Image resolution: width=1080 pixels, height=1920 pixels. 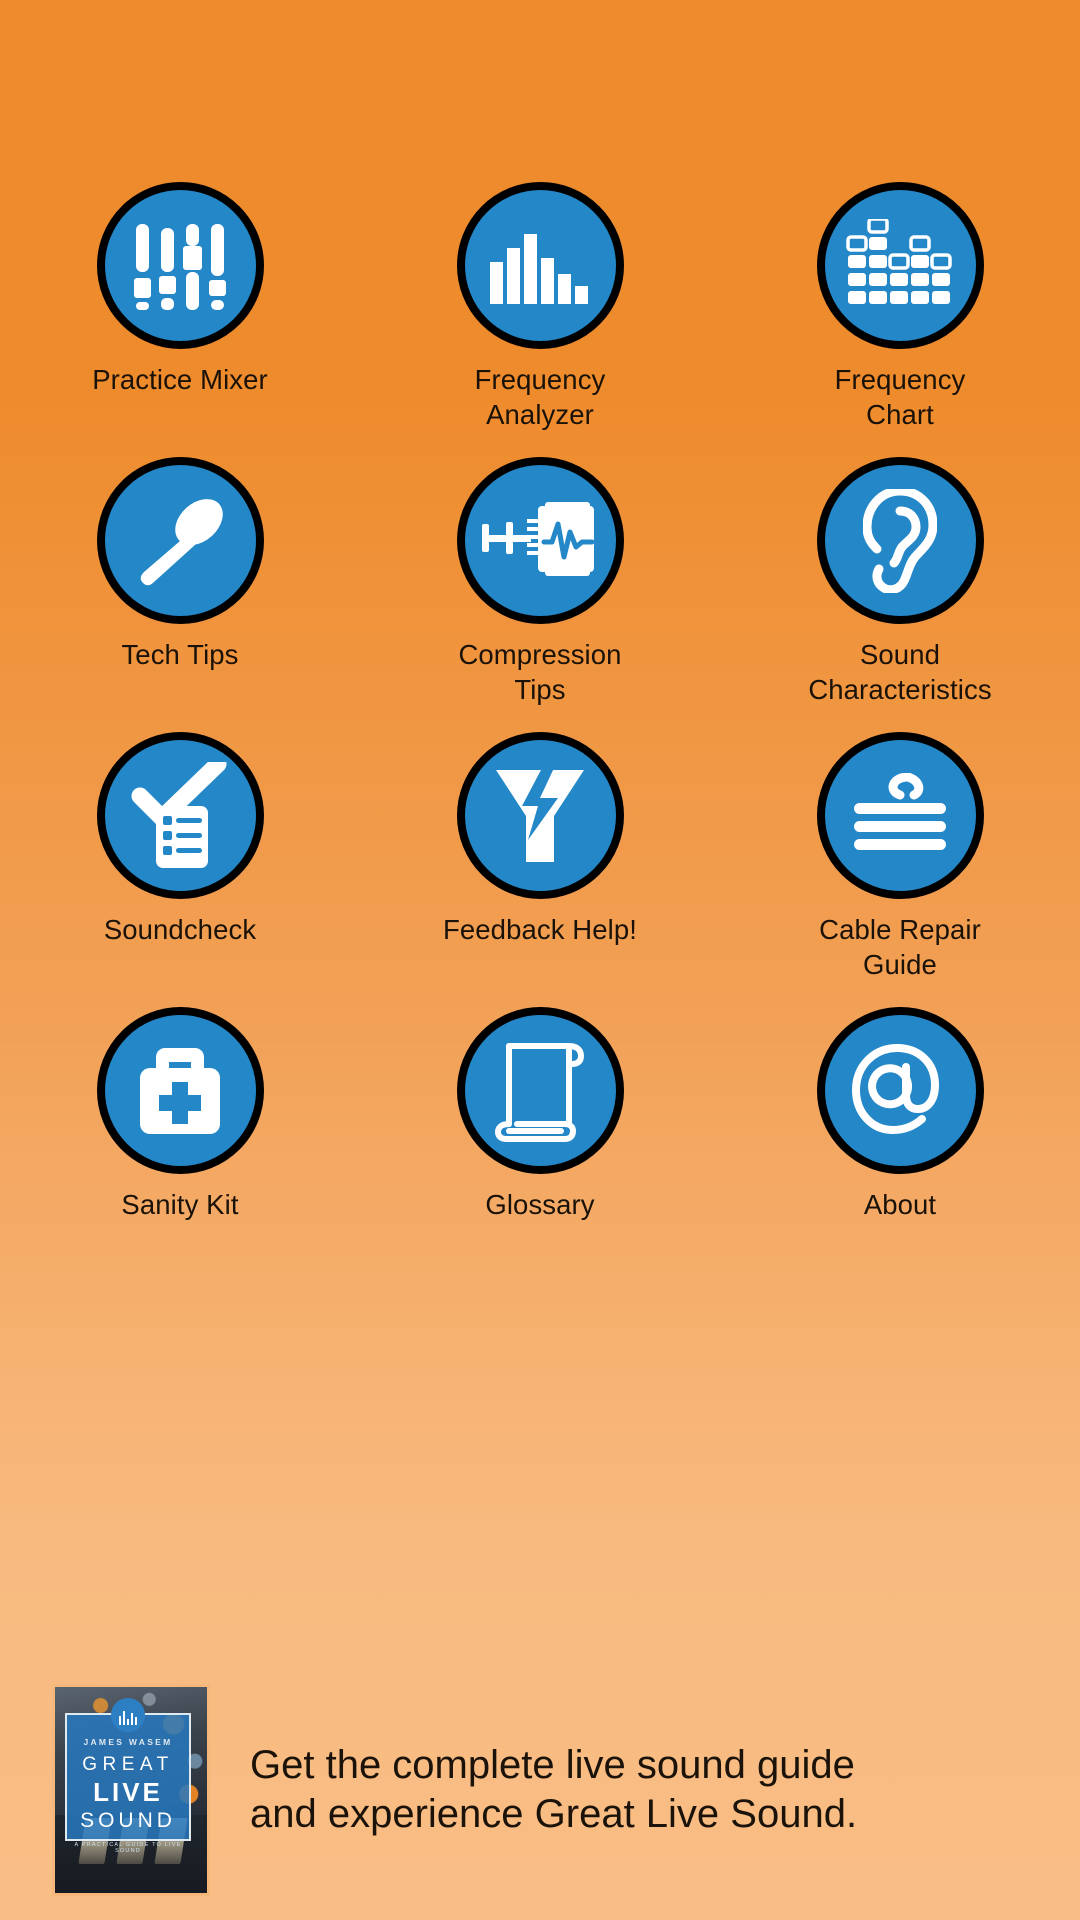 What do you see at coordinates (900, 672) in the screenshot?
I see `menu-item-label: Sound Characteristics` at bounding box center [900, 672].